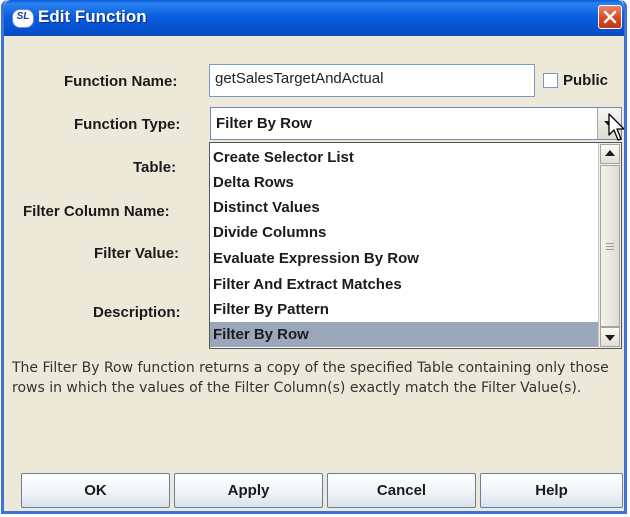 This screenshot has width=630, height=517. I want to click on dropdown-item-distinct-values: Distinct Values, so click(404, 207).